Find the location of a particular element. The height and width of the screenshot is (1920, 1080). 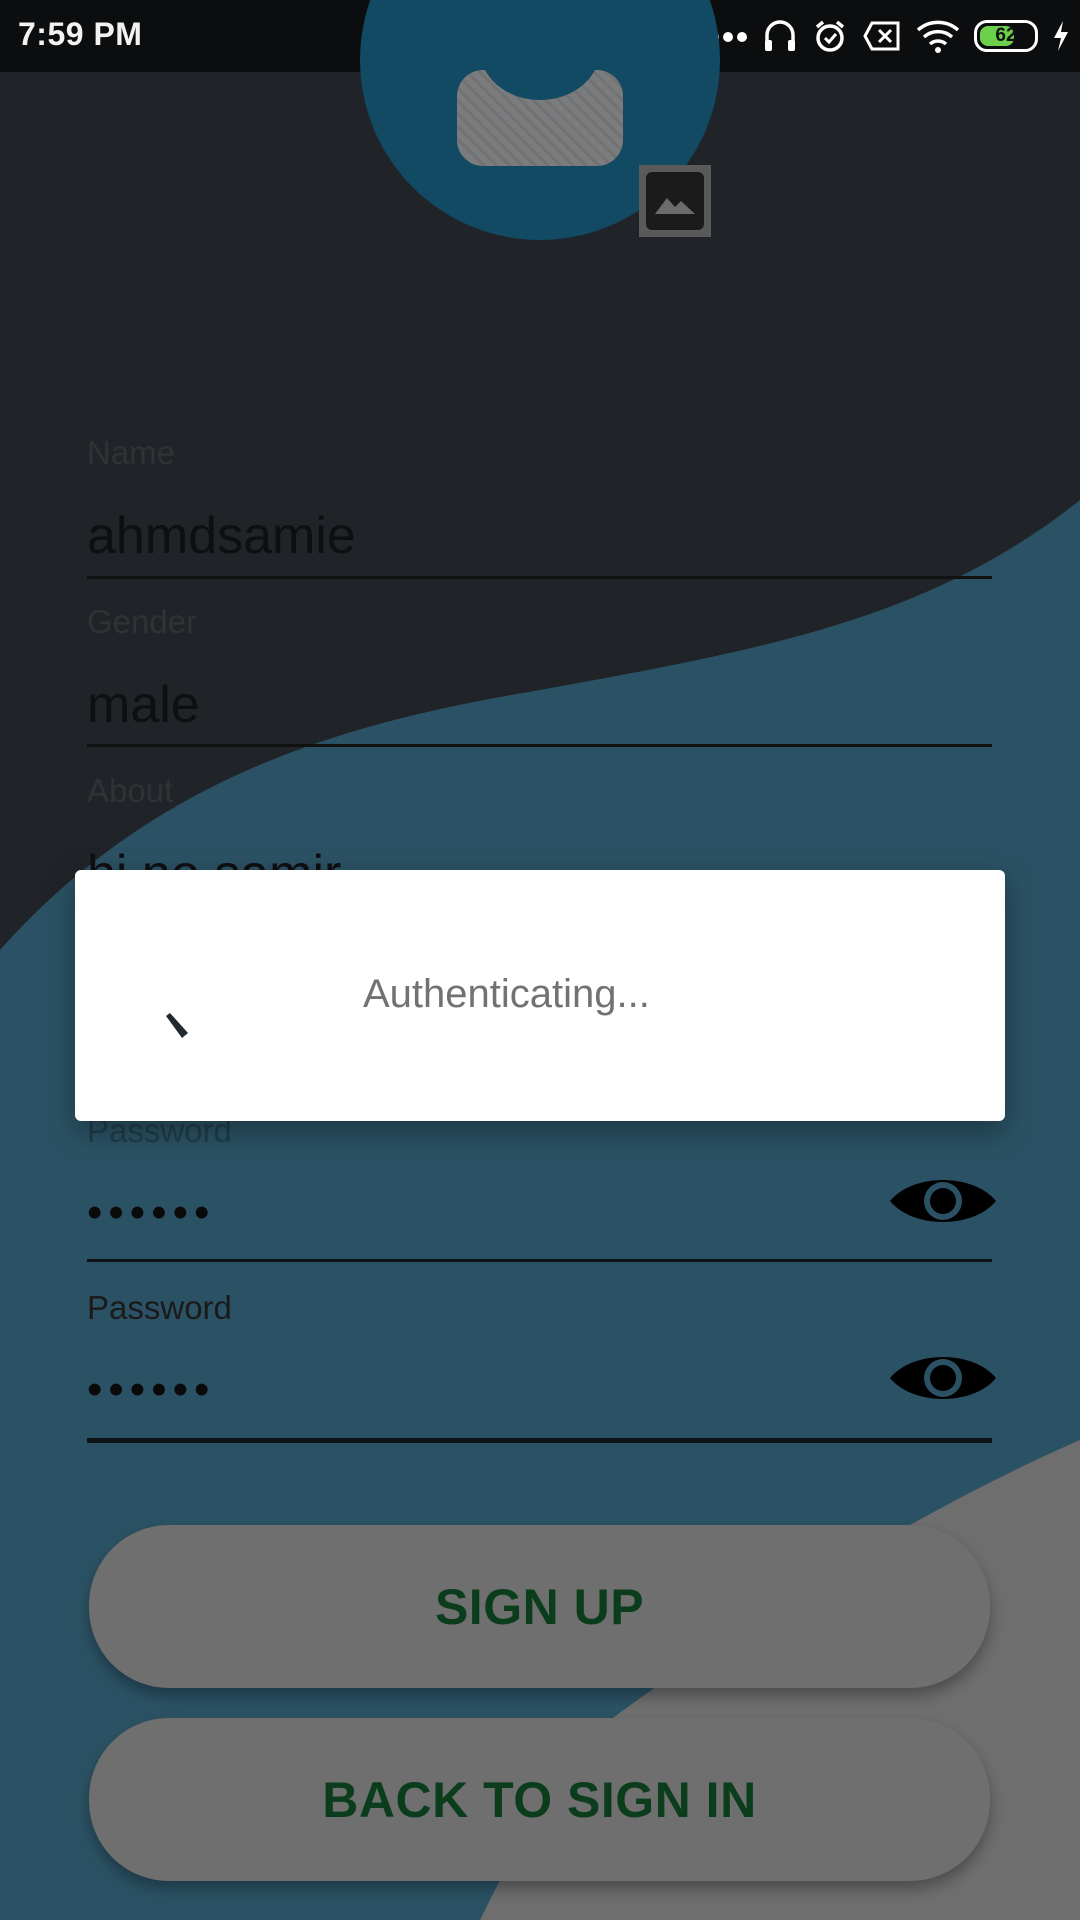

confirm-password-label: Password is located at coordinates (159, 1307).